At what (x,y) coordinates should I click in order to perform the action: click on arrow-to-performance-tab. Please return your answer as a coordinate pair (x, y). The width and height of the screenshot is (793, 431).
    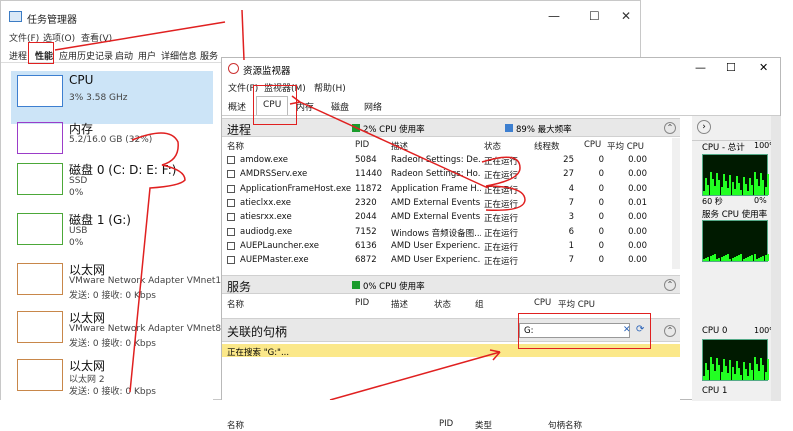
    Looking at the image, I should click on (140, 36).